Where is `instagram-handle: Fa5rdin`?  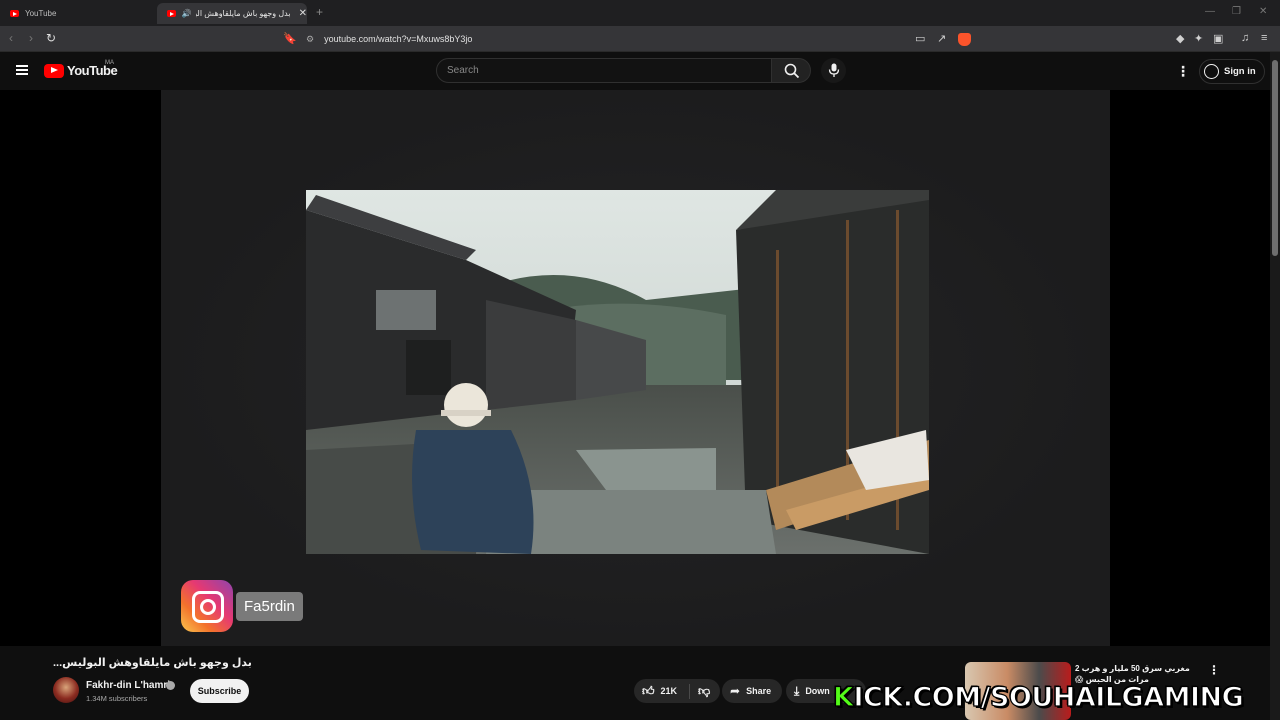
instagram-handle: Fa5rdin is located at coordinates (269, 606).